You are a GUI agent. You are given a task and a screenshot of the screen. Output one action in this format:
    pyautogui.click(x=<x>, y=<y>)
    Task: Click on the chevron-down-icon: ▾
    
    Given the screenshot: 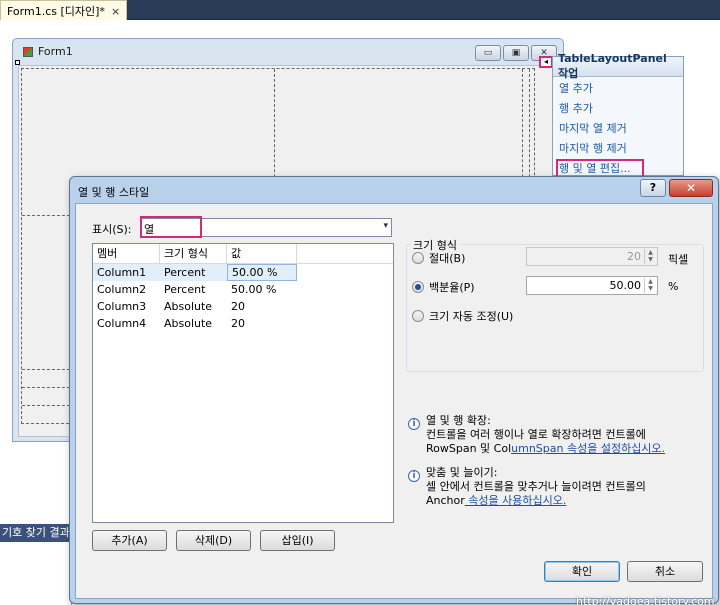 What is the action you would take?
    pyautogui.click(x=385, y=226)
    